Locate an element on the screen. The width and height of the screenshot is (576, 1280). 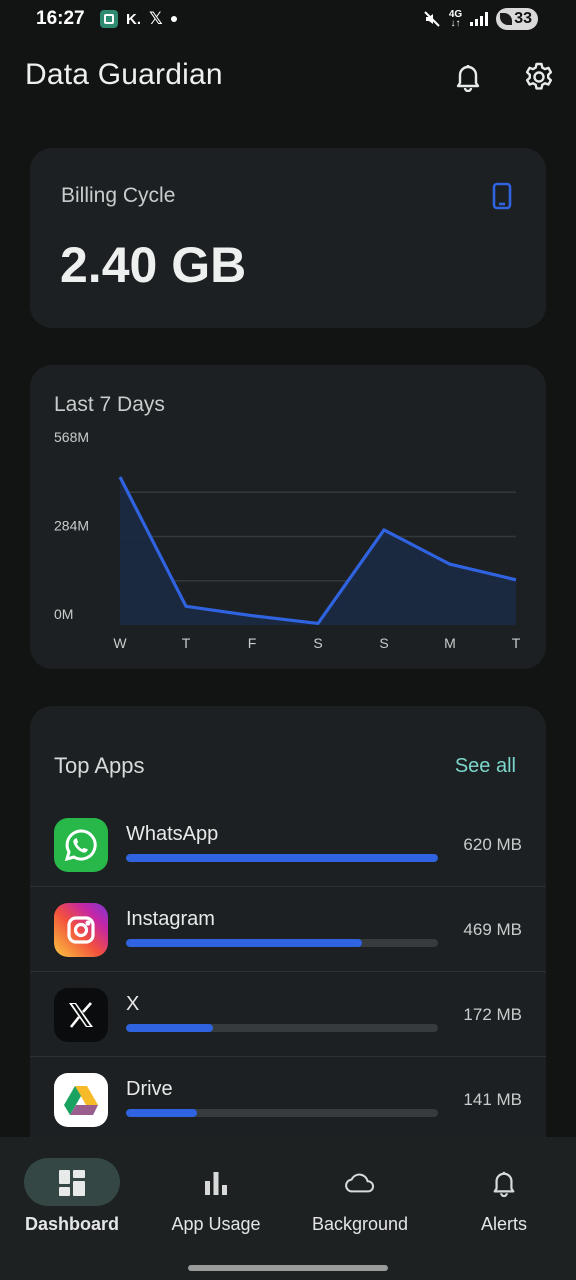
battery-saver-icon is located at coordinates (506, 19).